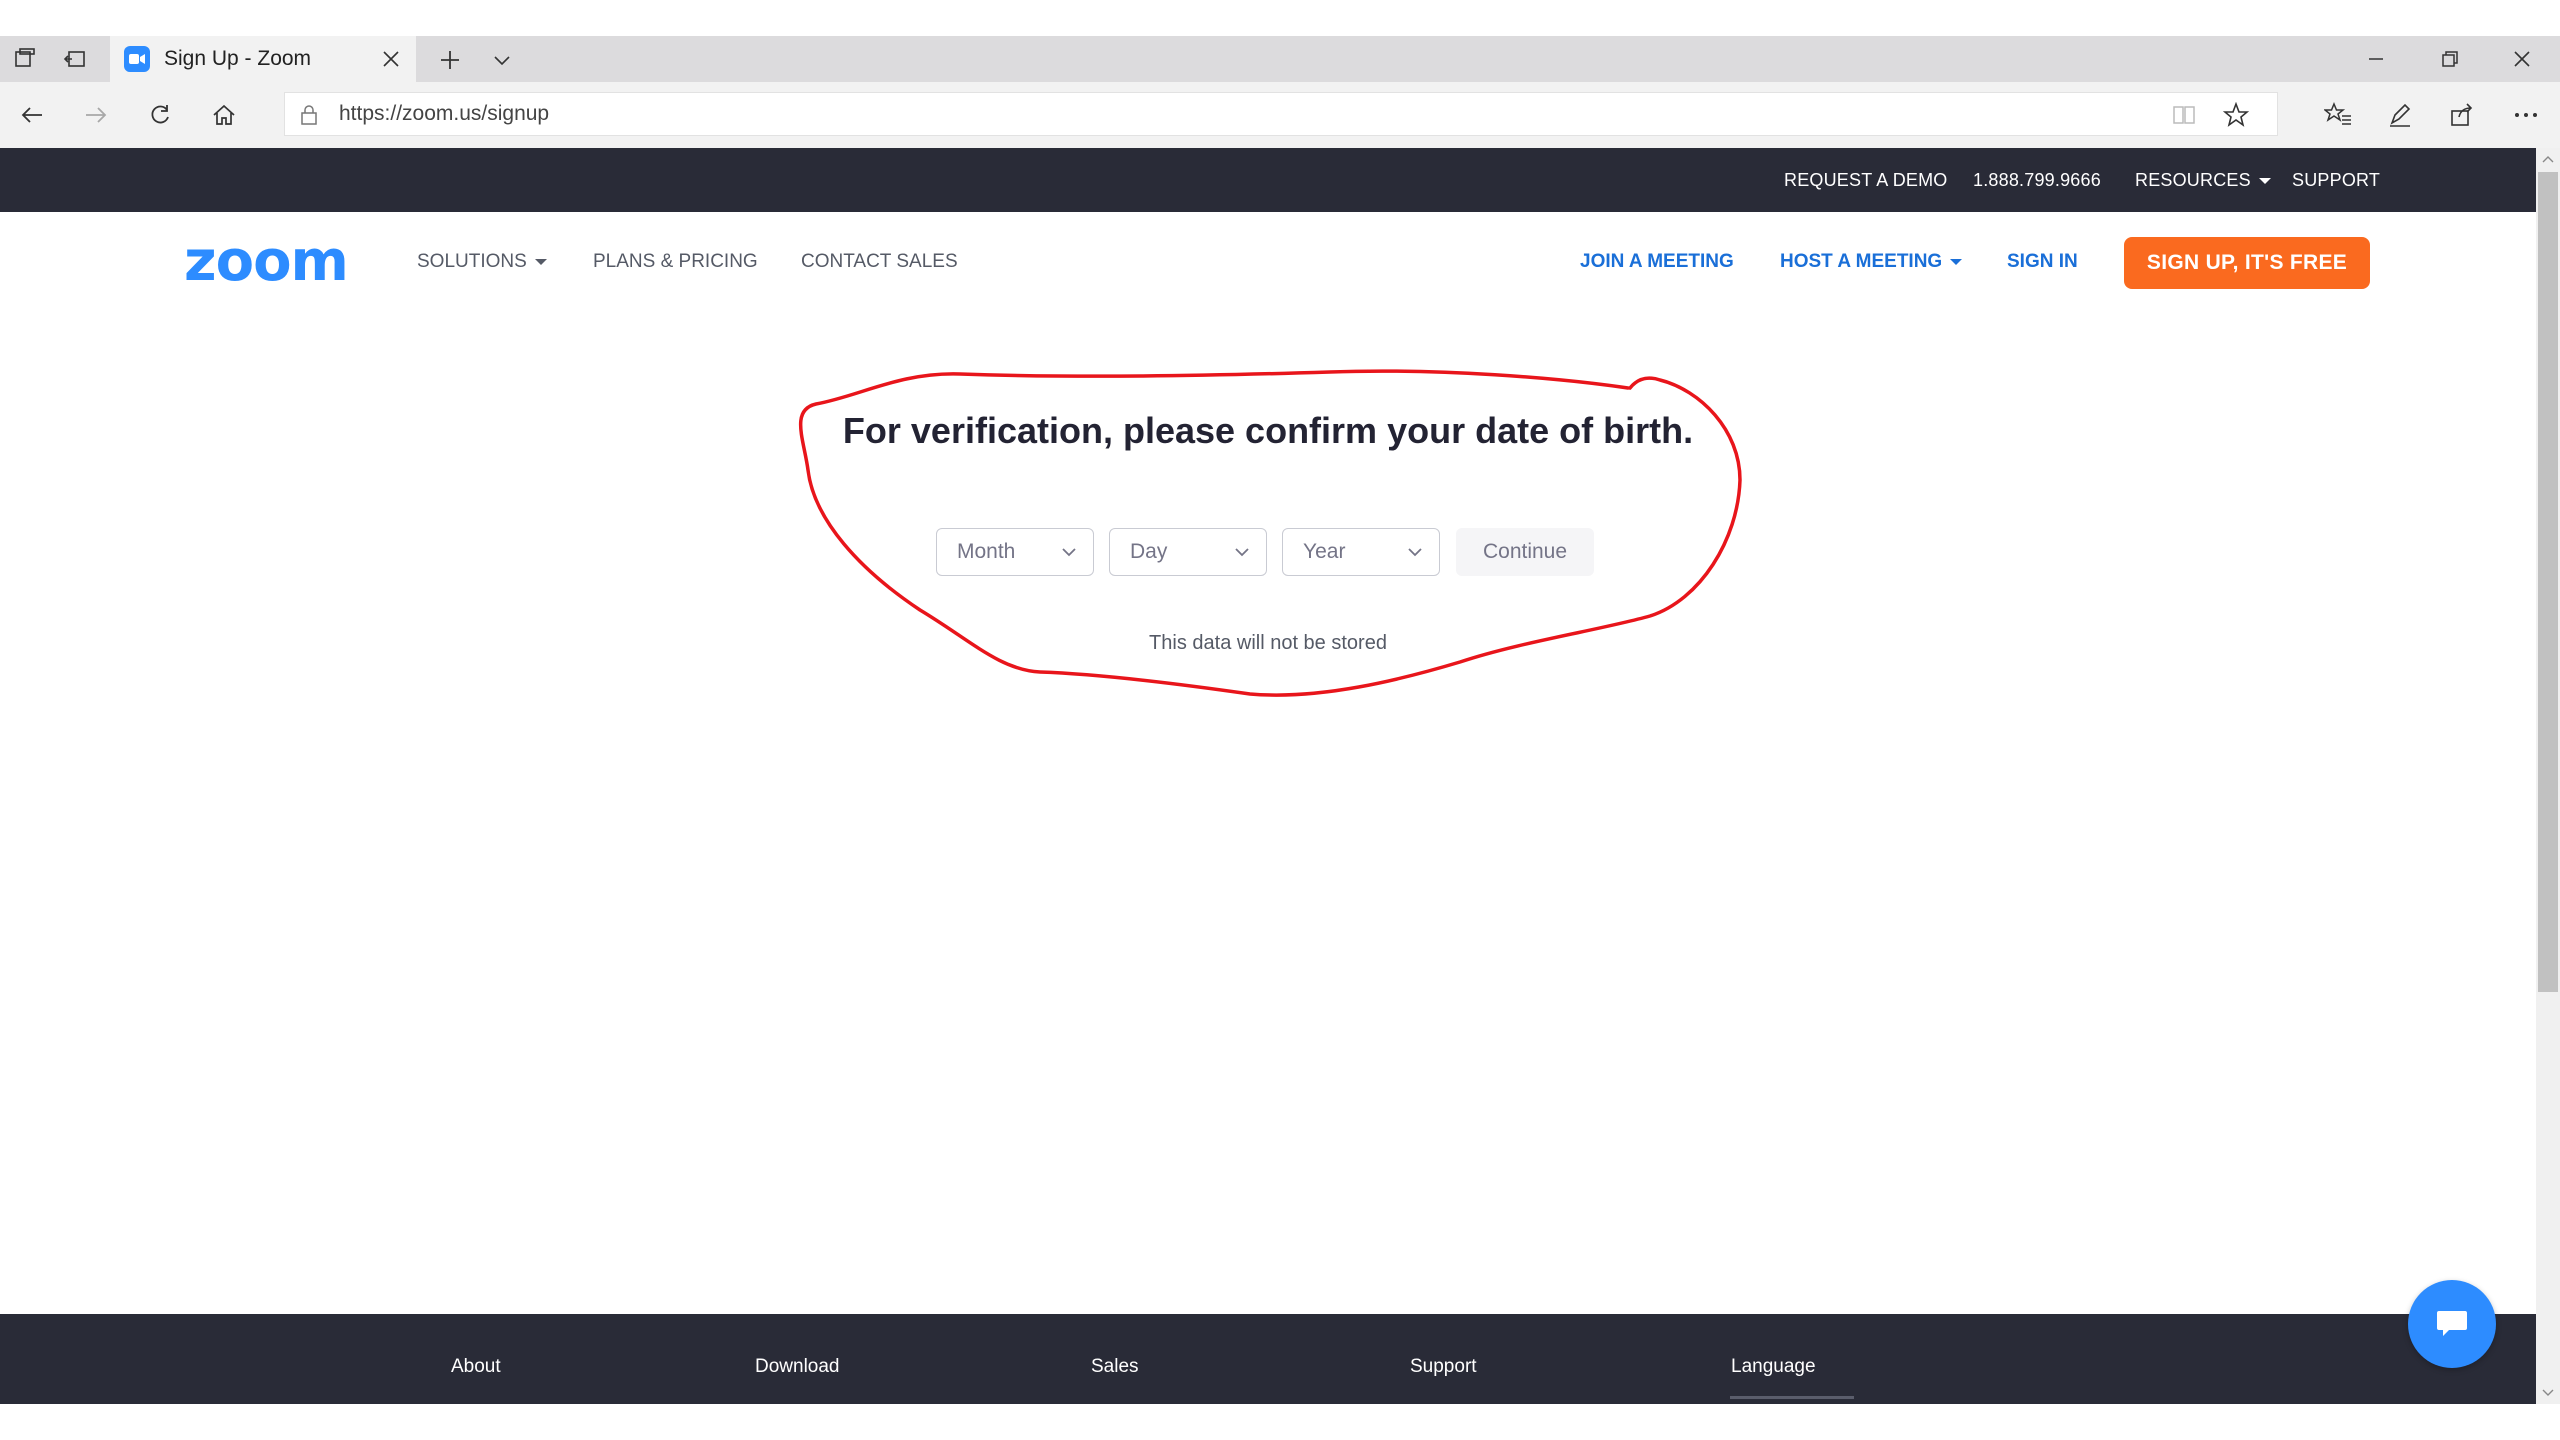 The image size is (2560, 1440). I want to click on home-icon, so click(224, 115).